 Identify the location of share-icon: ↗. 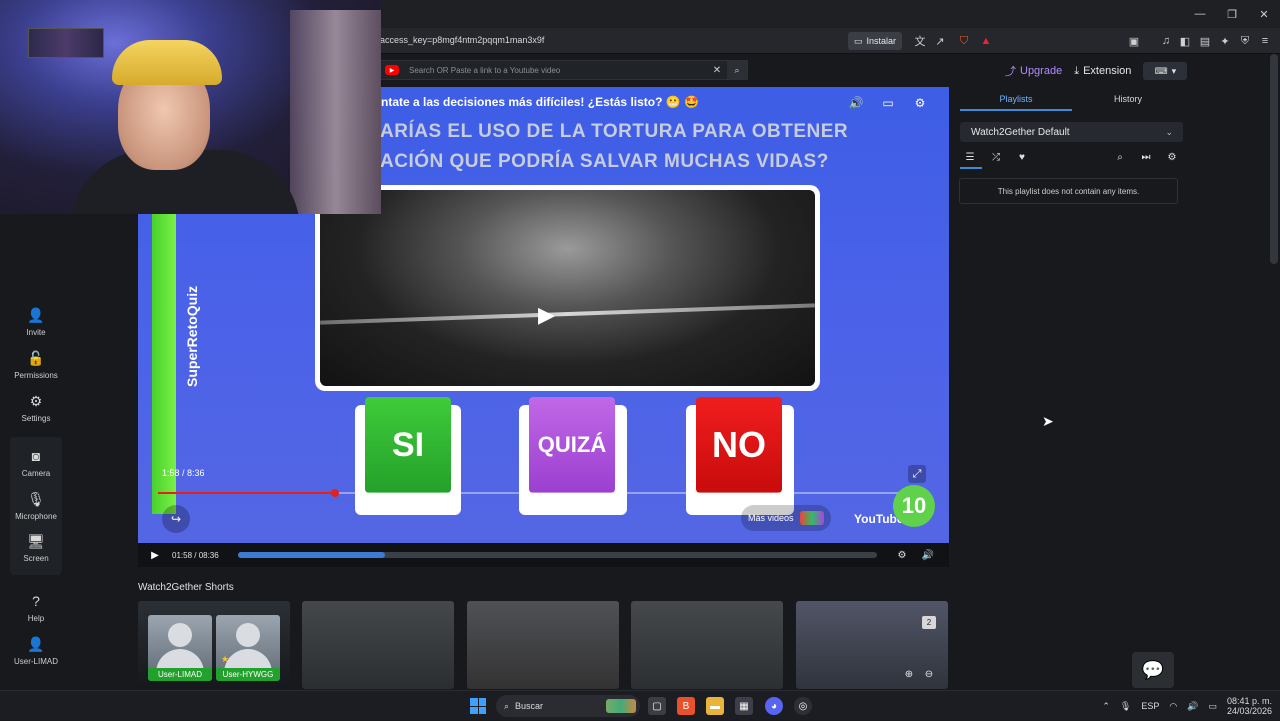
(940, 41).